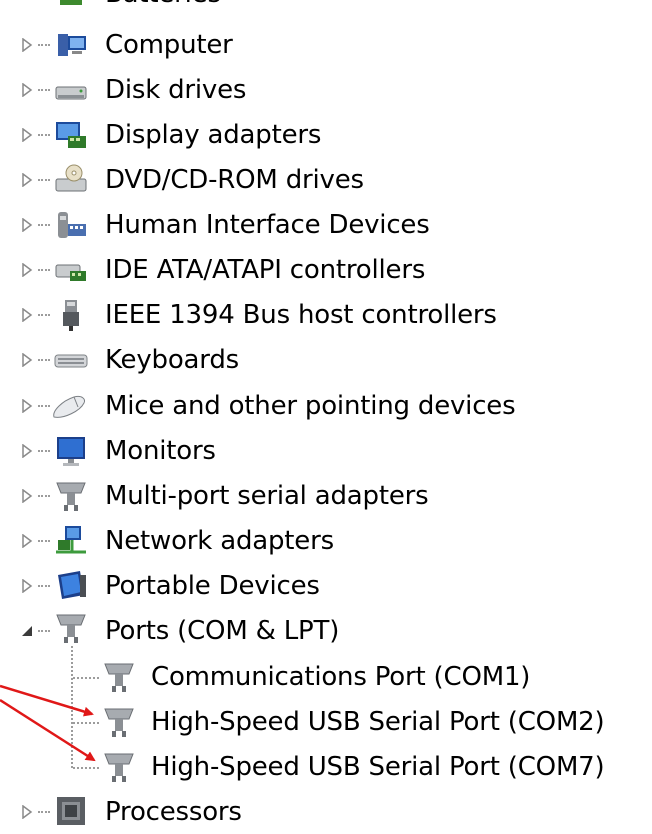 The width and height of the screenshot is (652, 834). I want to click on mouse-icon, so click(67, 406).